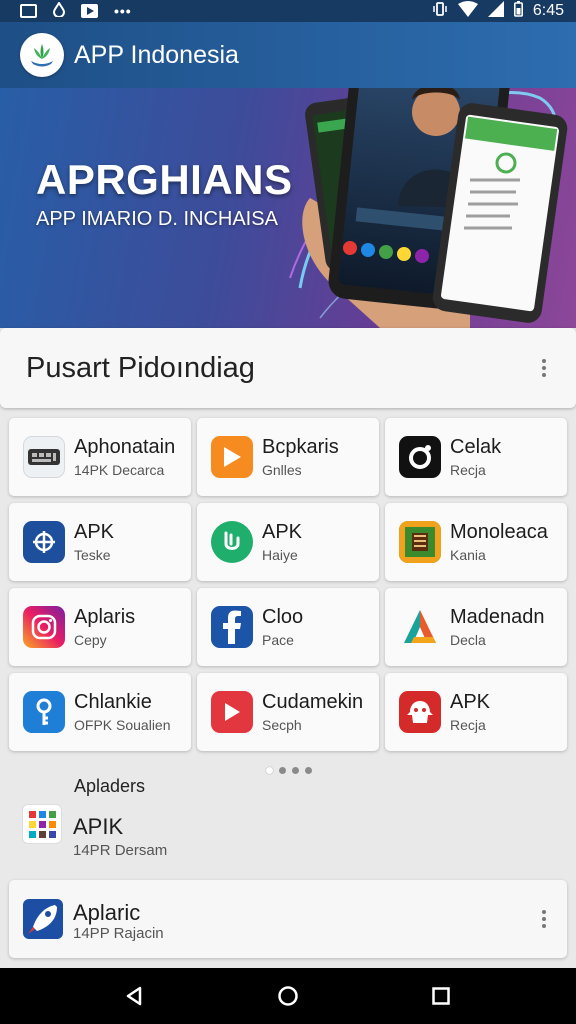 This screenshot has width=576, height=1024. I want to click on key-icon, so click(44, 712).